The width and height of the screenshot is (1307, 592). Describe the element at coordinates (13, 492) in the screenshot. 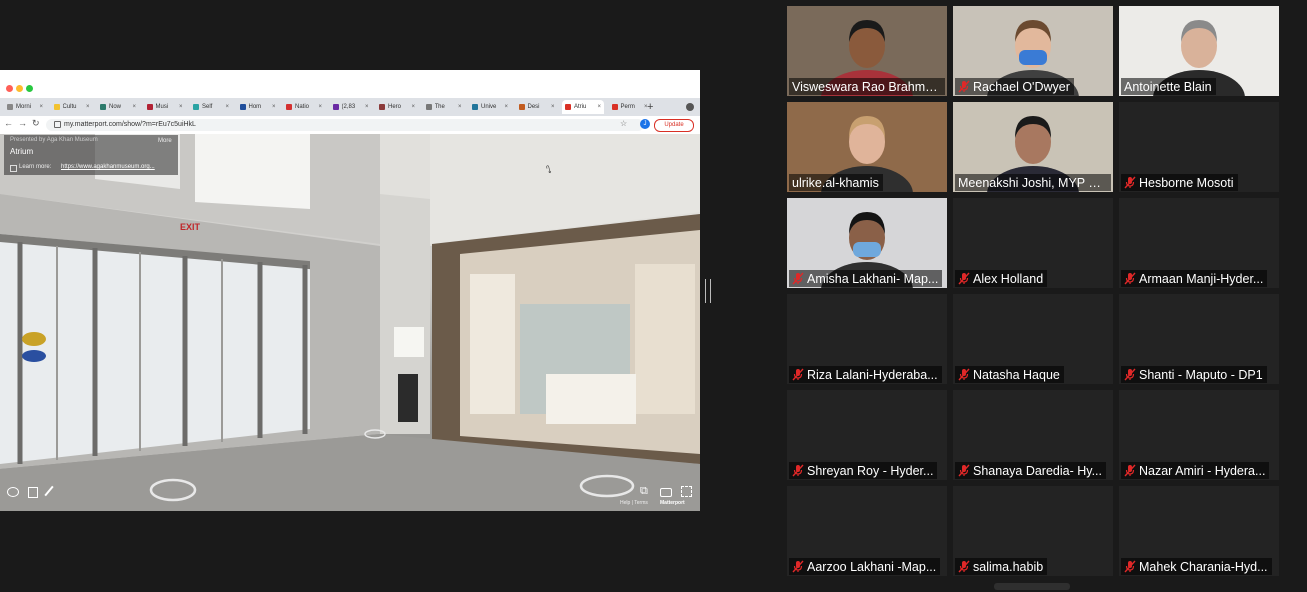

I see `dollhouse-view-icon` at that location.